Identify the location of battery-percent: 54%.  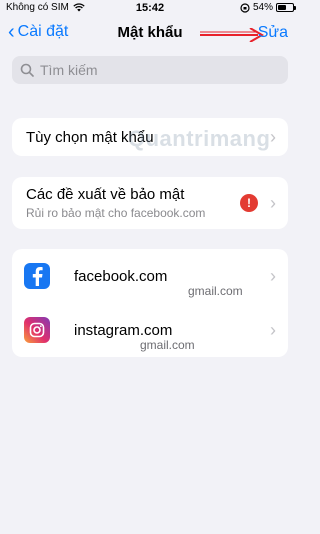
(262, 7).